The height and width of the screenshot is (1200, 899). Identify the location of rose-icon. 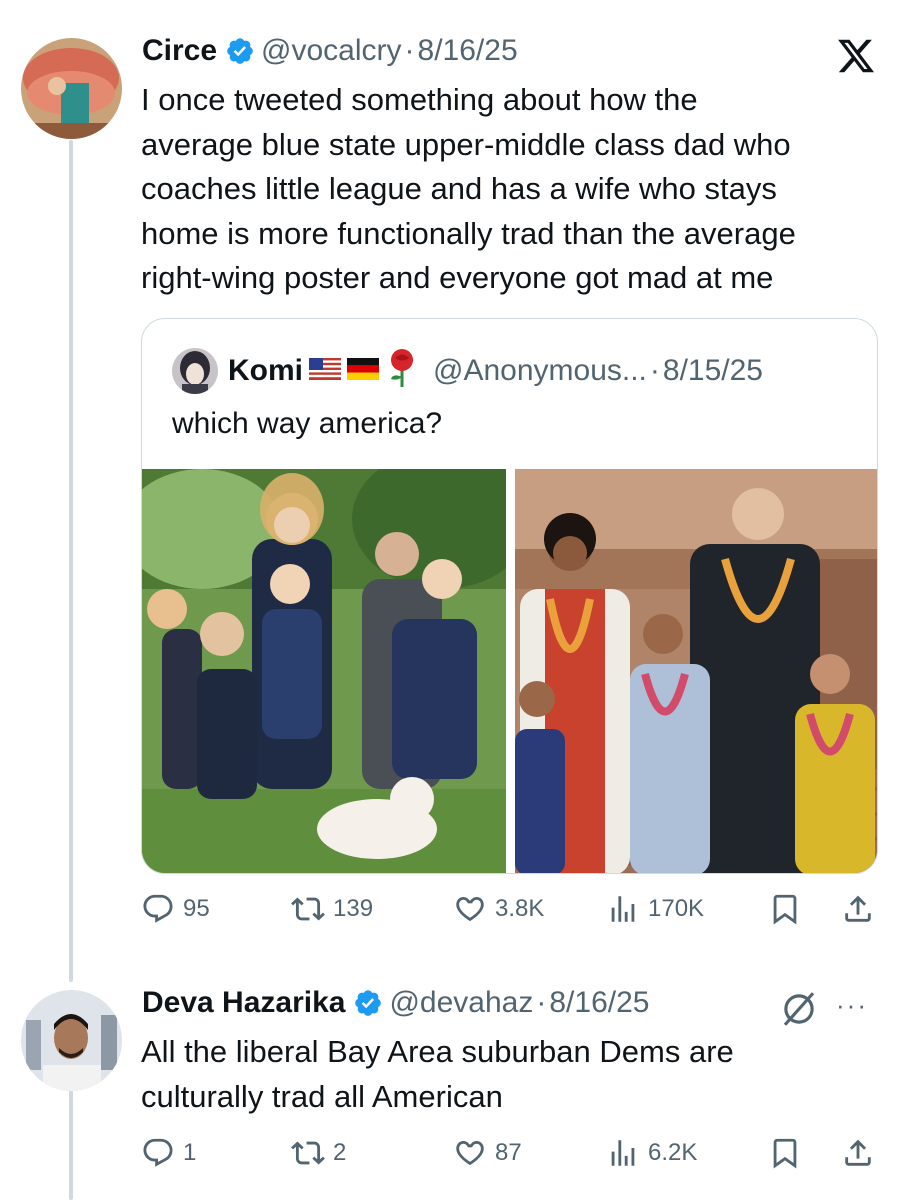
(402, 371).